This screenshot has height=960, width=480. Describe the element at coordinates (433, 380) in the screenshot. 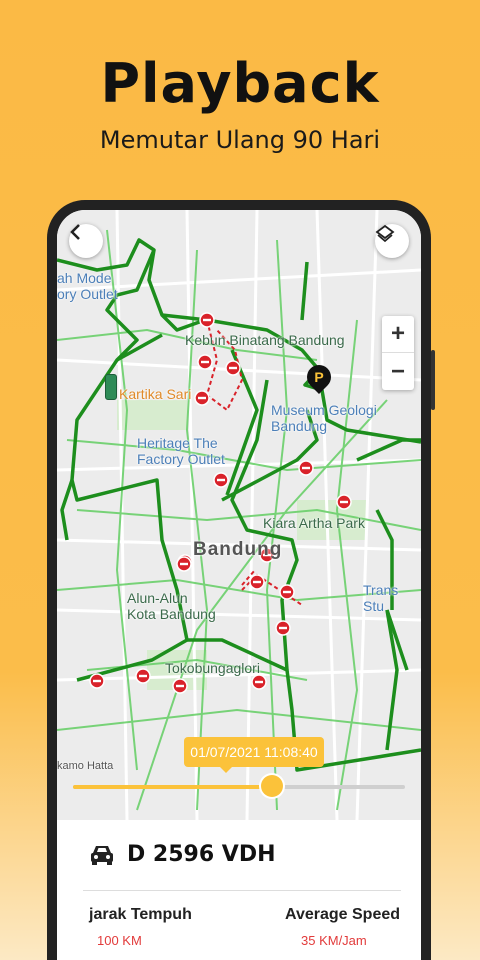

I see `phone-side-button` at that location.